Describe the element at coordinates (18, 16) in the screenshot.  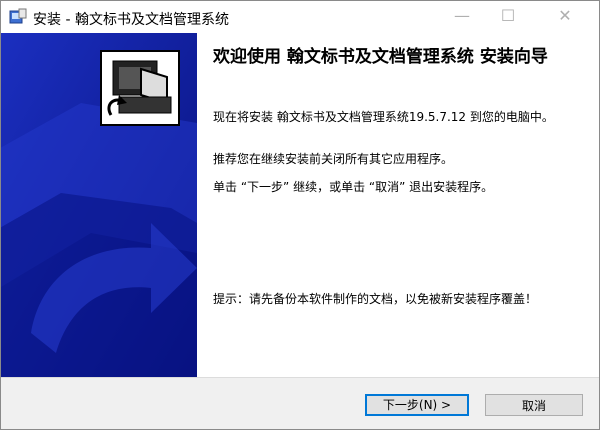
I see `installer-icon` at that location.